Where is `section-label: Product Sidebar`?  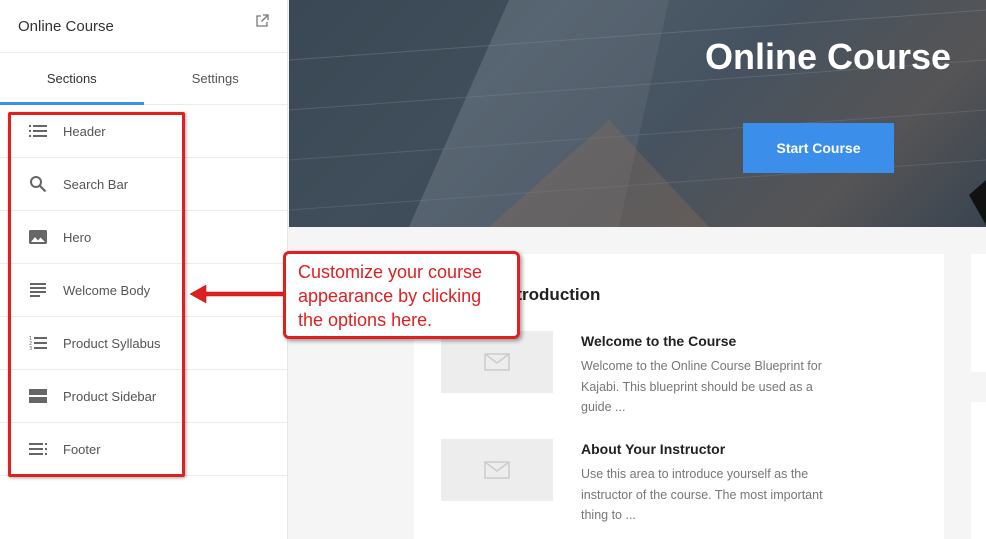
section-label: Product Sidebar is located at coordinates (110, 396).